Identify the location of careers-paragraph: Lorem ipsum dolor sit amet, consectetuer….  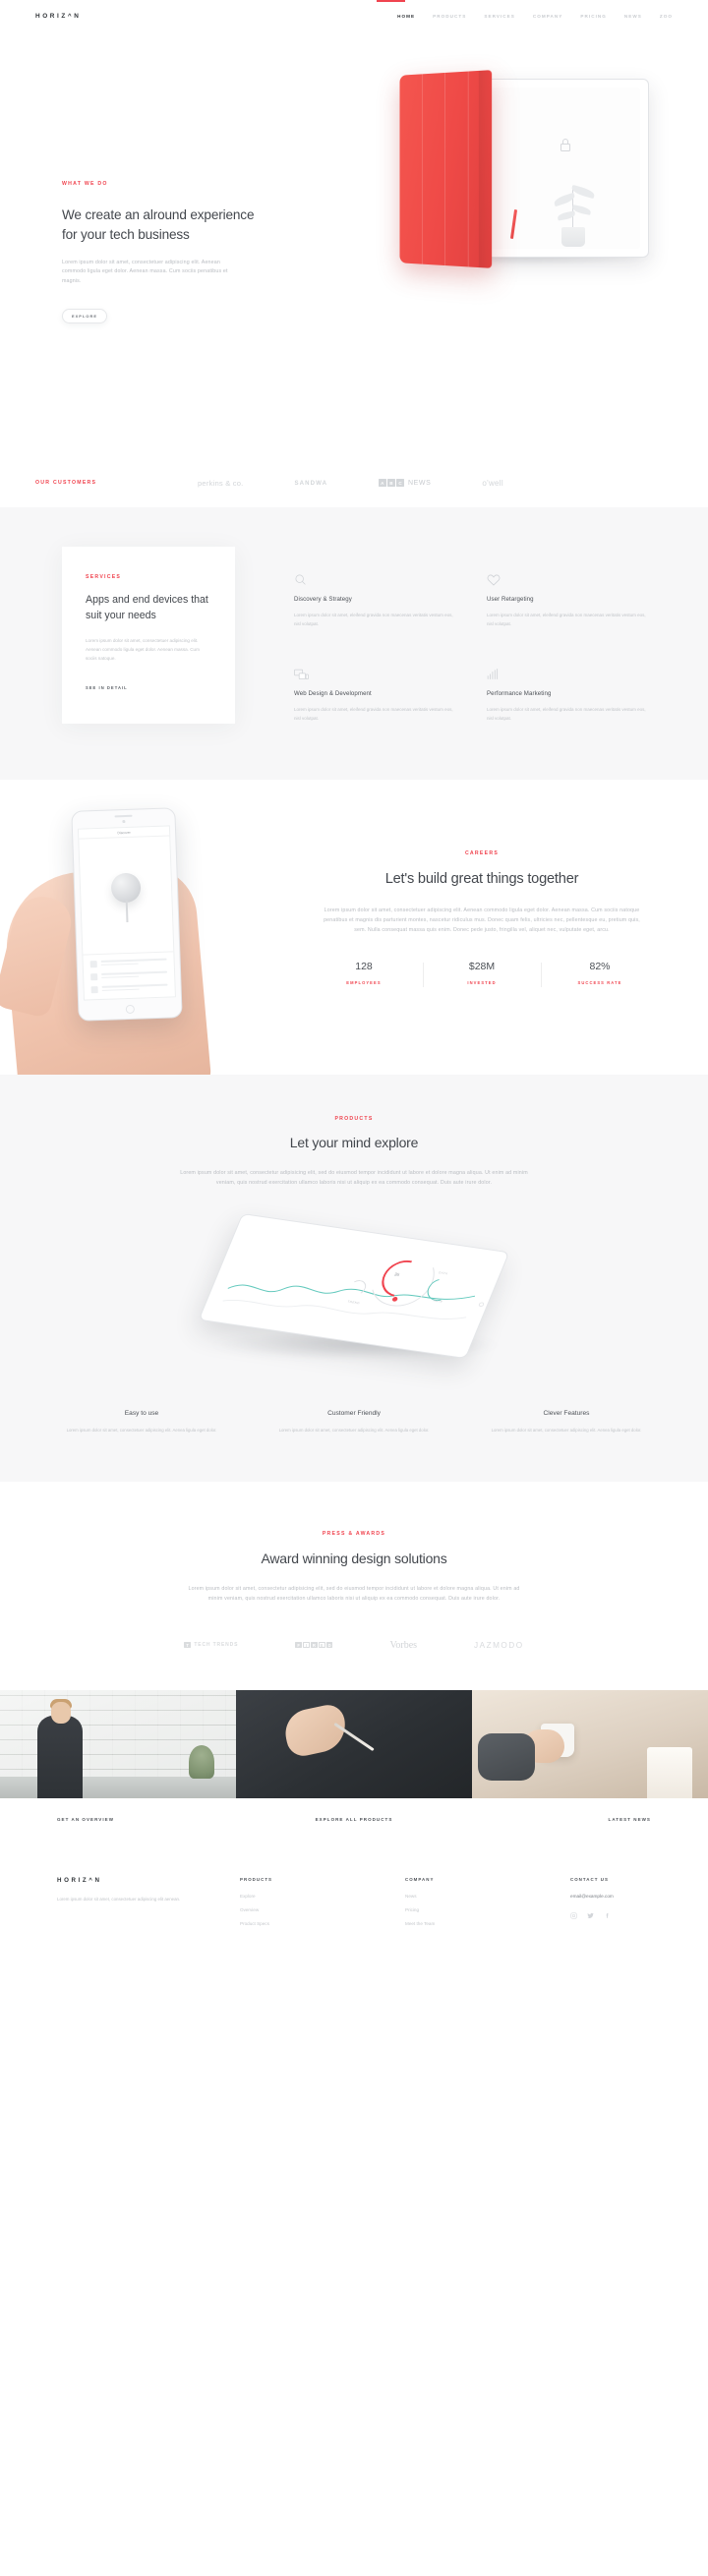
(482, 920).